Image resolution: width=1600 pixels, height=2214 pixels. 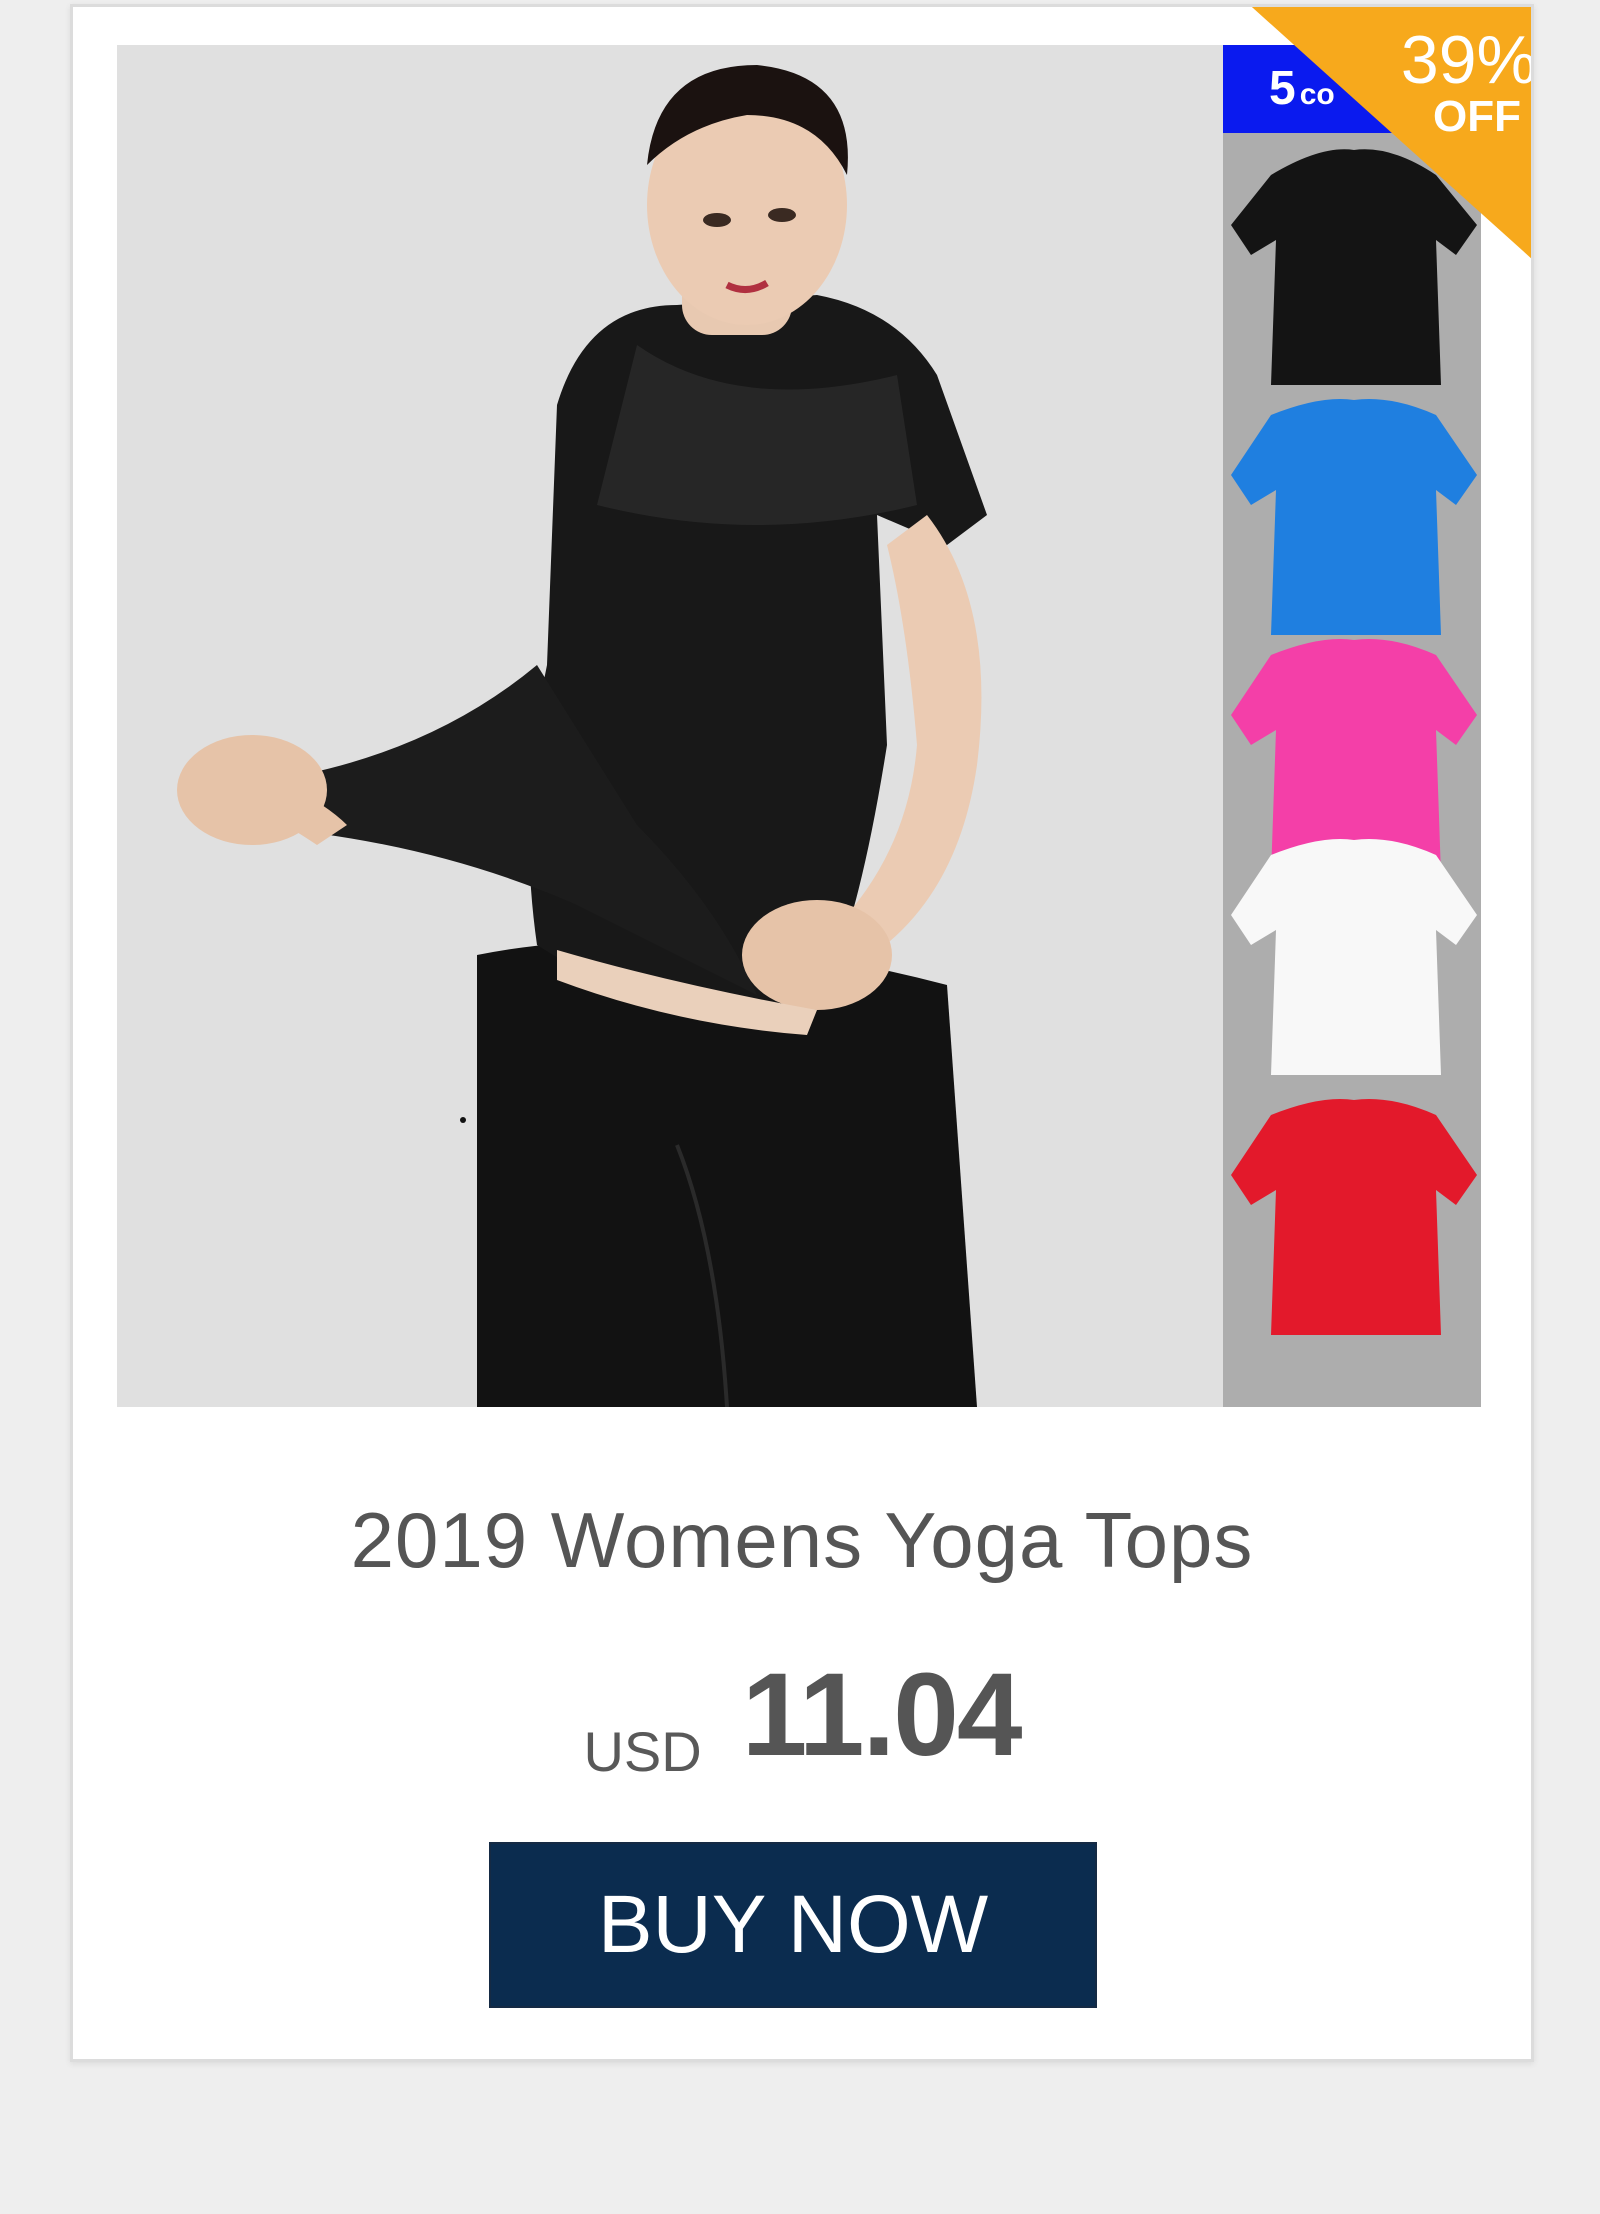 I want to click on price-amount: 11.04, so click(x=882, y=1715).